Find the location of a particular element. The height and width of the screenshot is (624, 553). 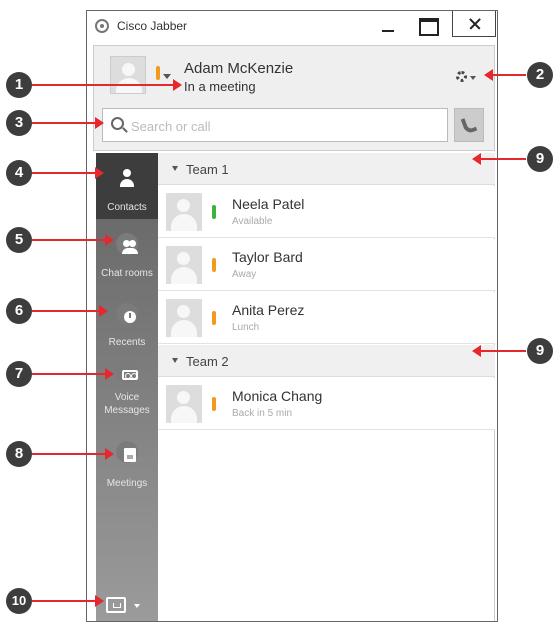

user-avatar is located at coordinates (128, 75).